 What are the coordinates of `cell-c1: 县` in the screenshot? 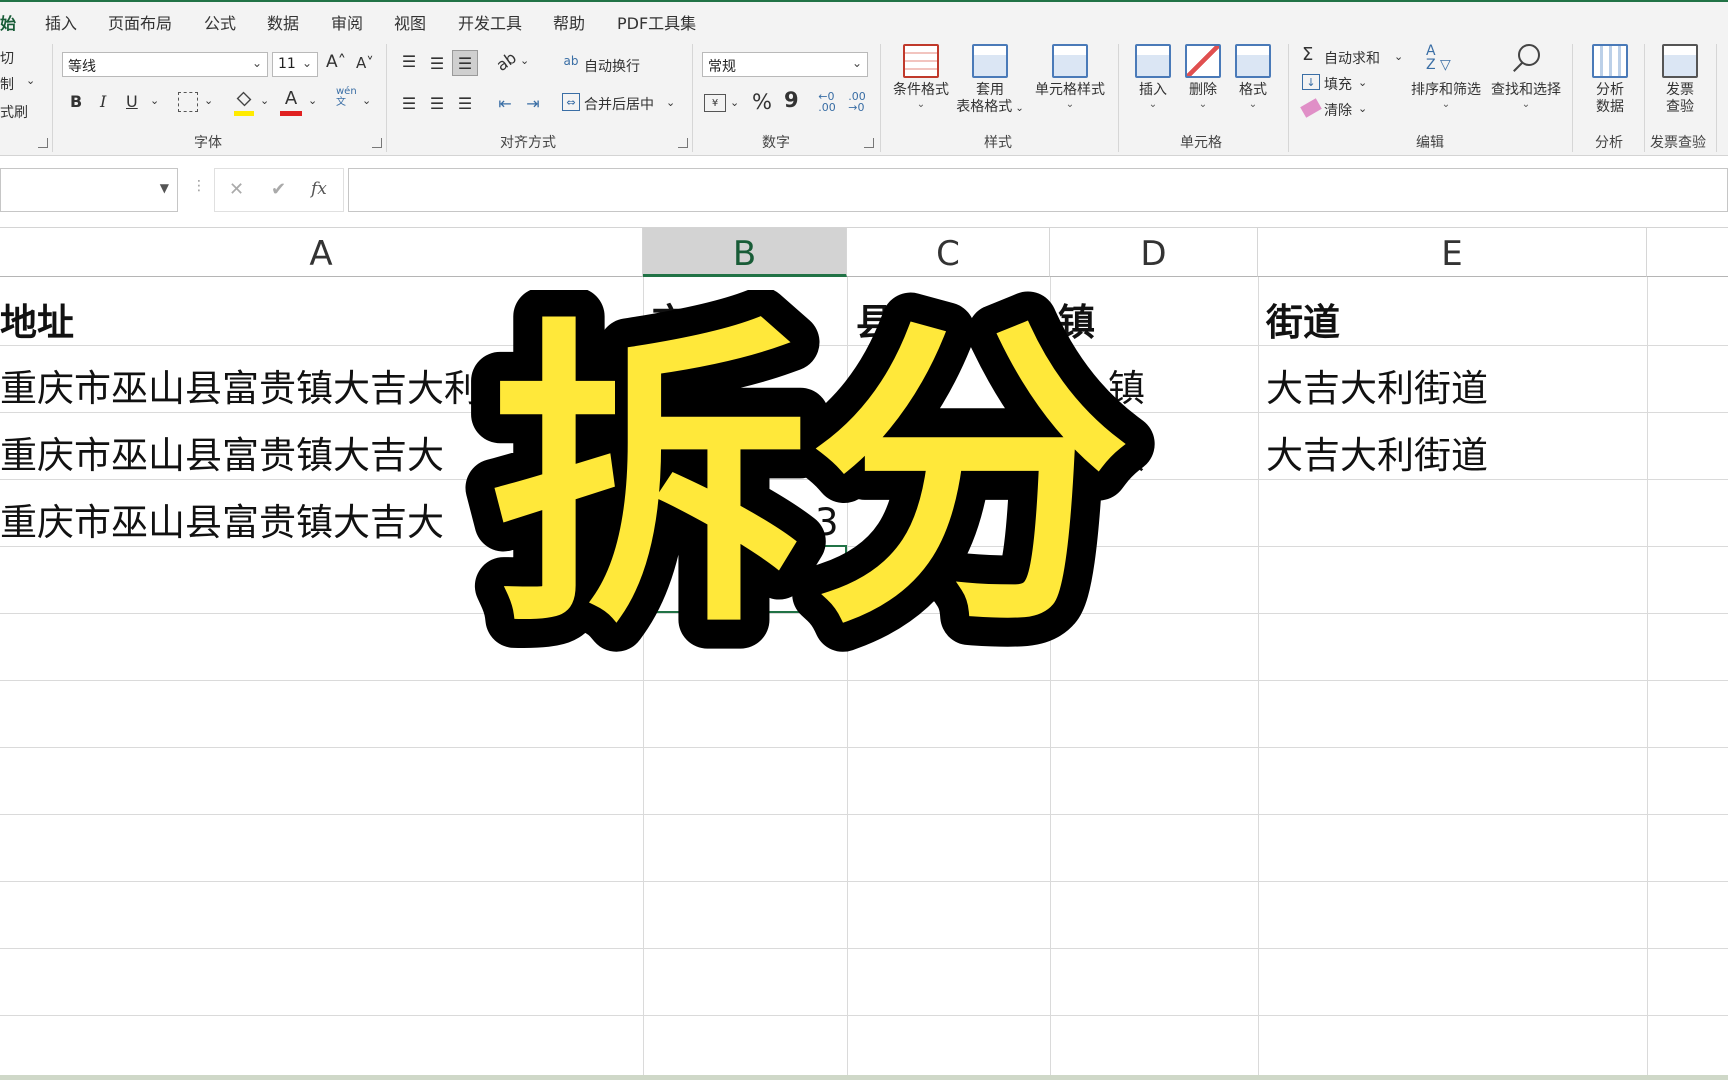 It's located at (874, 323).